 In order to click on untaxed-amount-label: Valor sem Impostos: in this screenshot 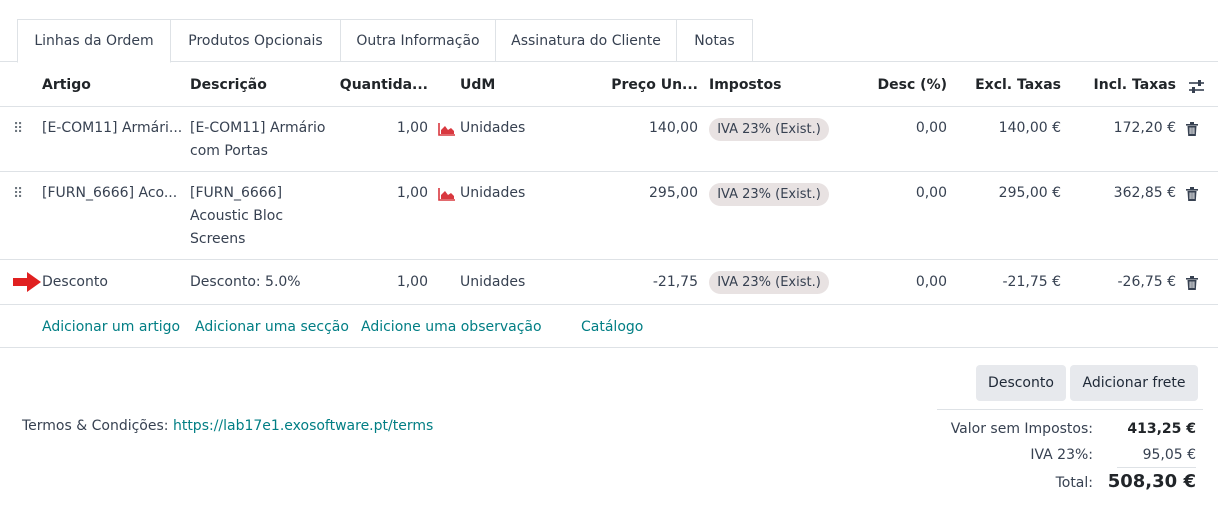, I will do `click(1021, 429)`.